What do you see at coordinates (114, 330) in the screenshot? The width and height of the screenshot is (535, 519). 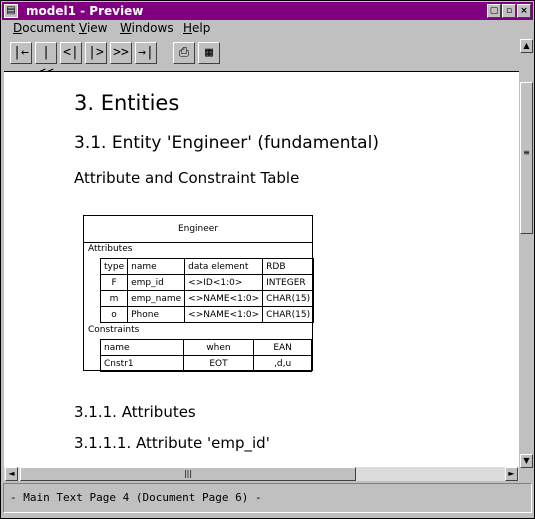 I see `constraints-label: Constraints` at bounding box center [114, 330].